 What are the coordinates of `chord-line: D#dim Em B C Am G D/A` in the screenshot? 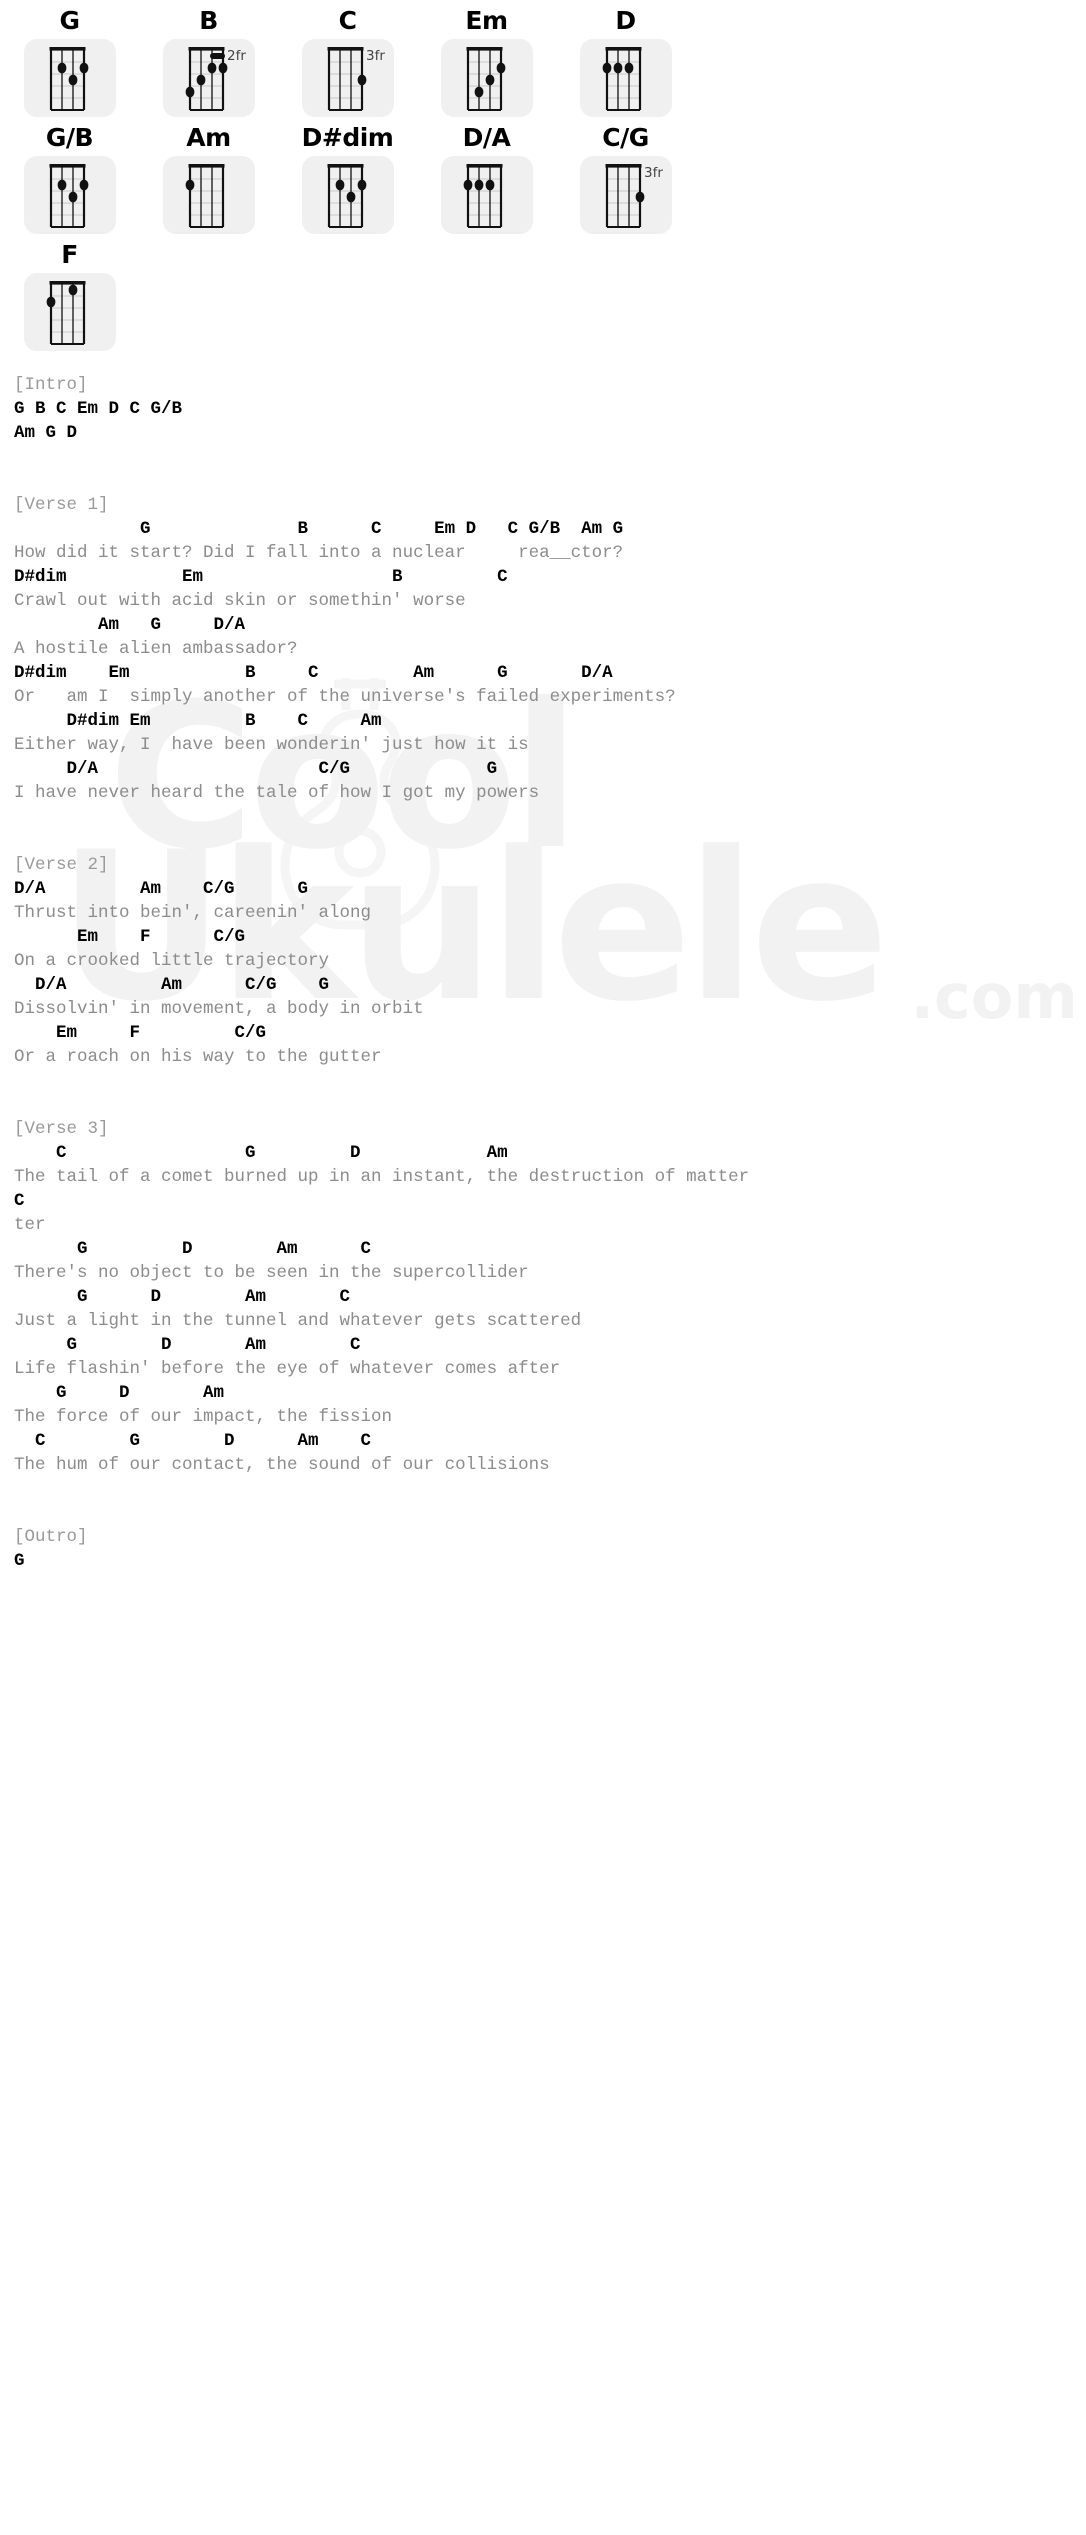 It's located at (313, 673).